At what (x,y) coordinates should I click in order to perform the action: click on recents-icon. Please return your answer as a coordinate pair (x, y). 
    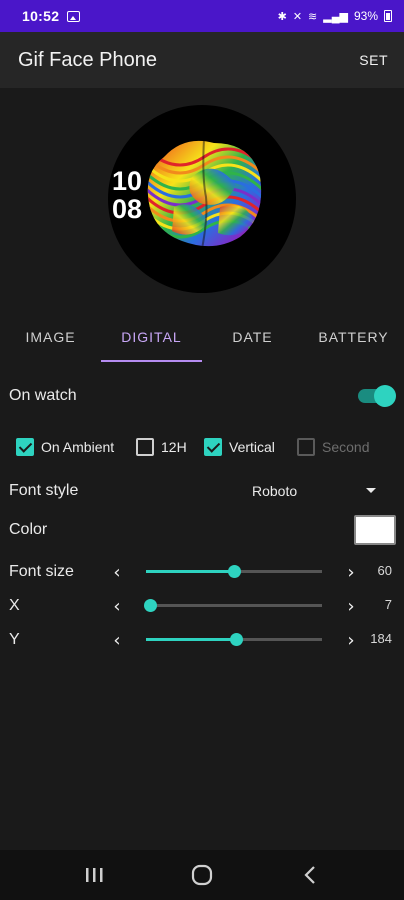
    Looking at the image, I should click on (94, 875).